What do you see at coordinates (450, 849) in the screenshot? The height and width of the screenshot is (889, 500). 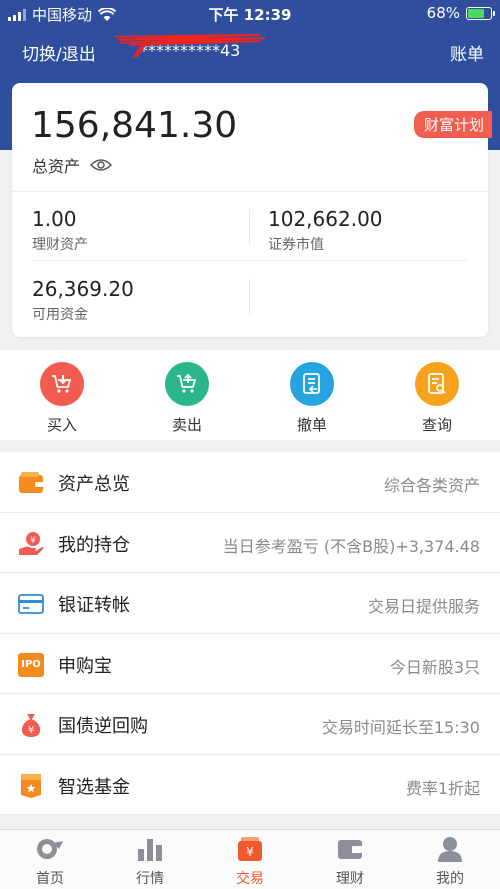 I see `user-icon` at bounding box center [450, 849].